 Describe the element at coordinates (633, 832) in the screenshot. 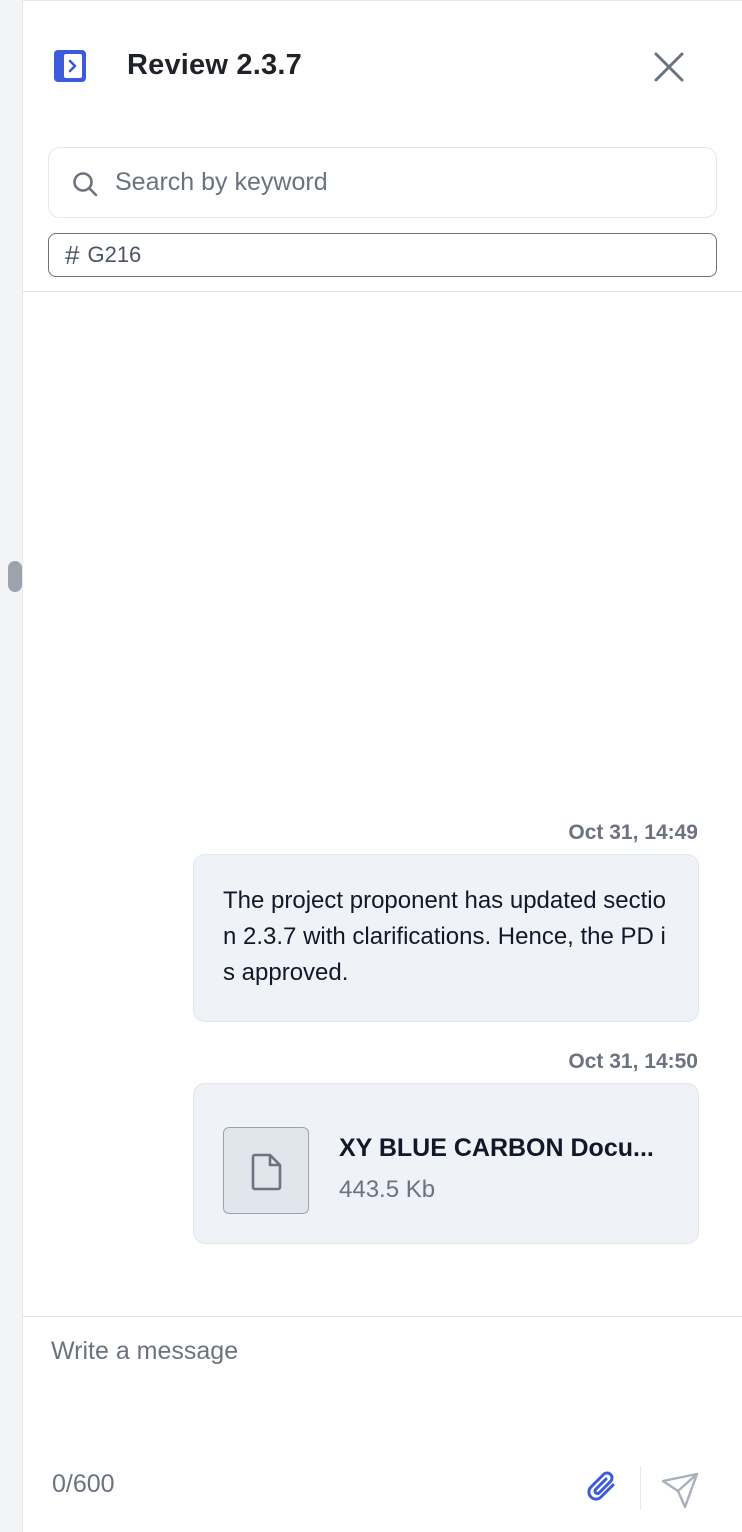

I see `message-timestamp: Oct 31, 14:49` at that location.